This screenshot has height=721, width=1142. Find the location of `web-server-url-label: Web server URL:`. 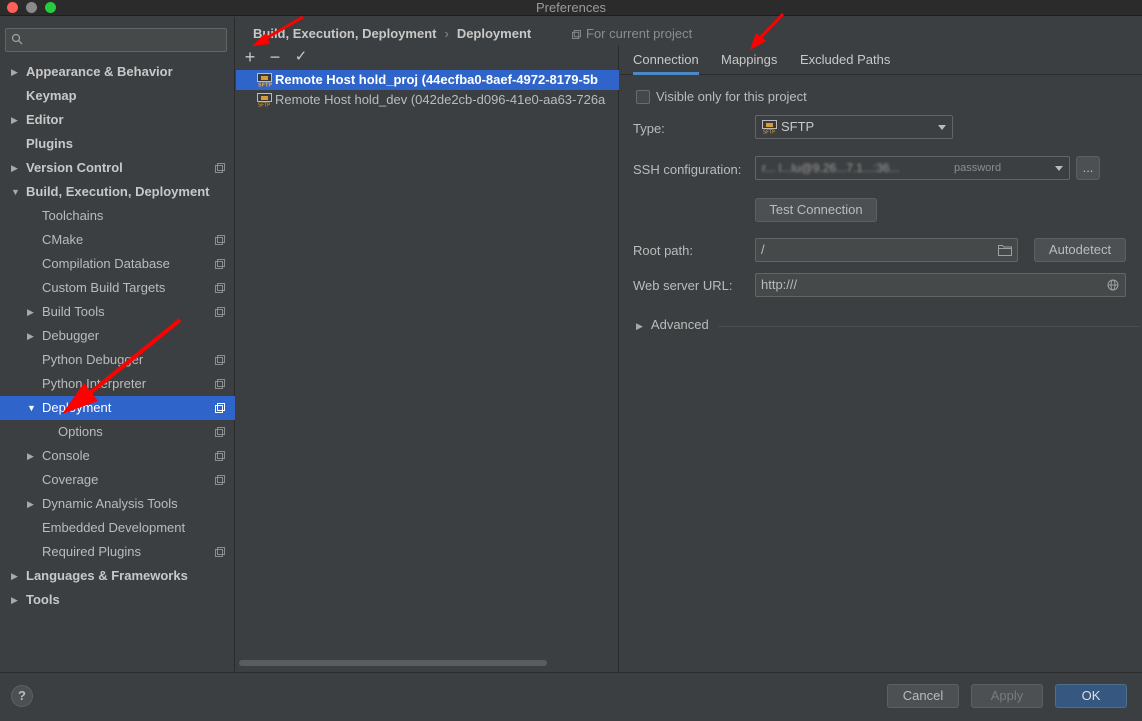

web-server-url-label: Web server URL: is located at coordinates (683, 285).